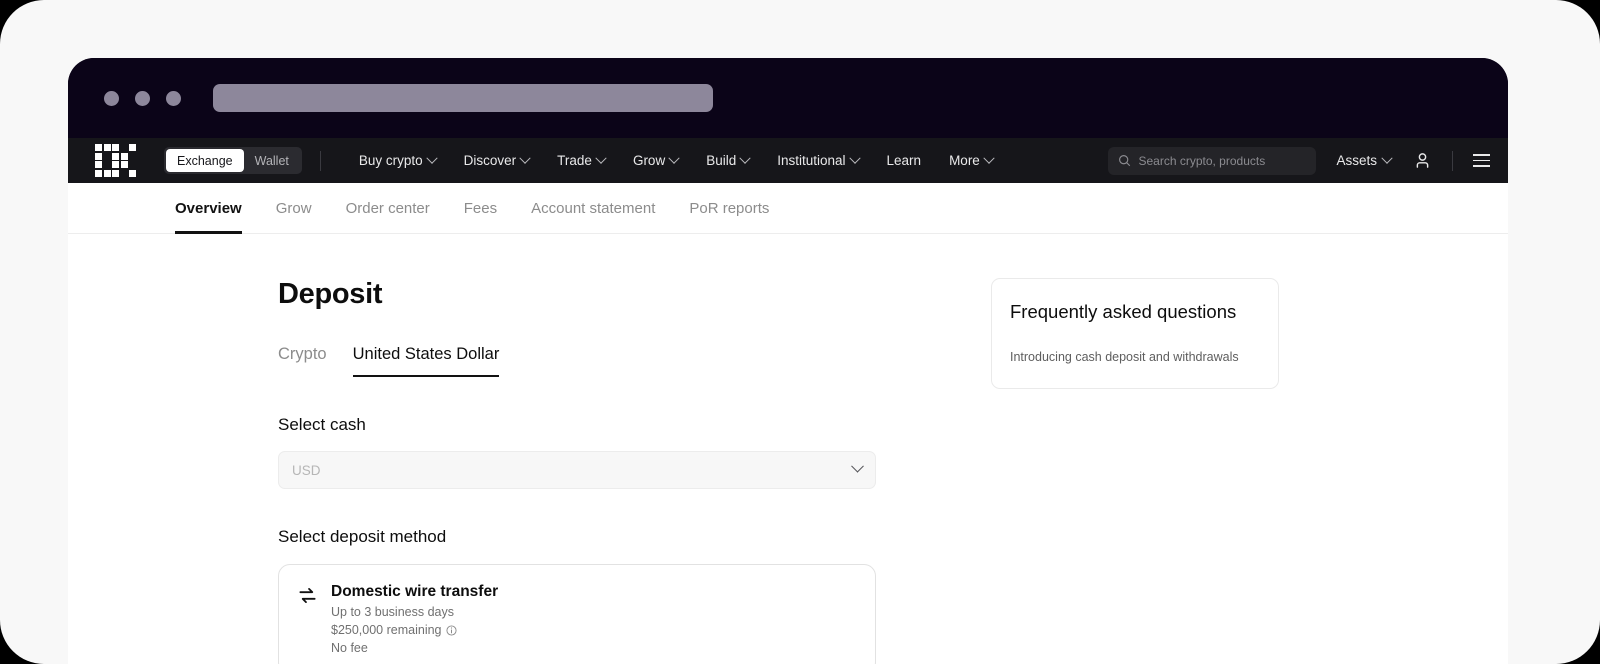 The image size is (1600, 664). I want to click on nav-label: Discover, so click(490, 160).